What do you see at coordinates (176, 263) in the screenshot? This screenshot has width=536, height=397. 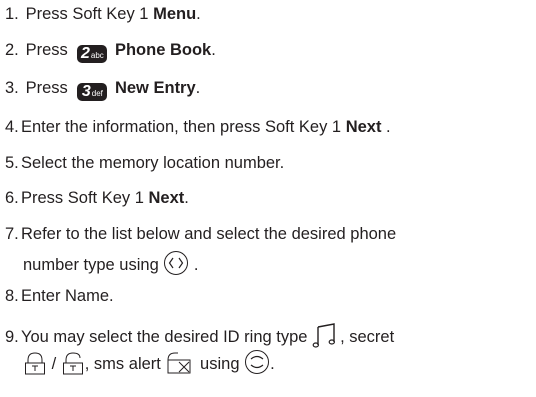 I see `nav-left-right-icon` at bounding box center [176, 263].